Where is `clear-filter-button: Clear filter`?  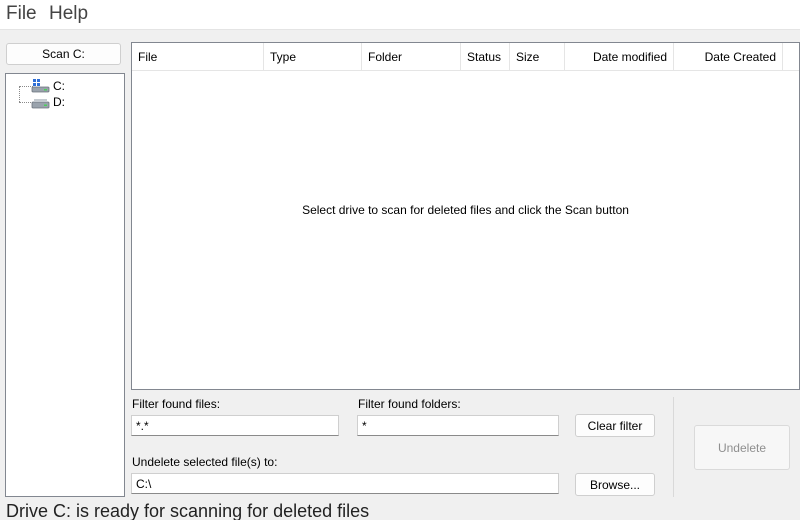 clear-filter-button: Clear filter is located at coordinates (615, 425).